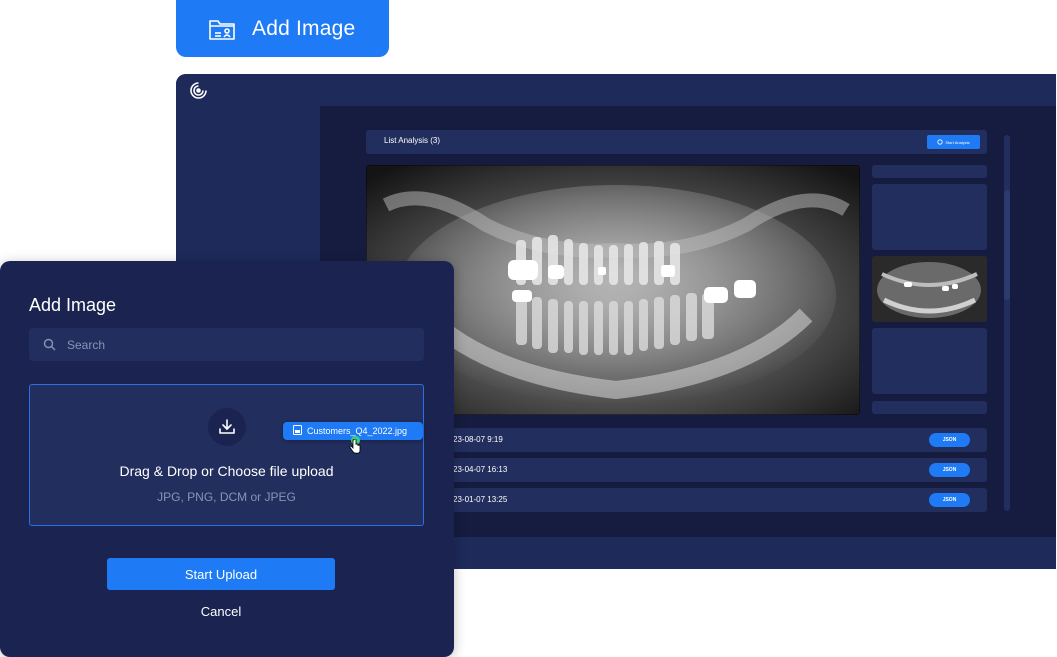 This screenshot has height=657, width=1057. Describe the element at coordinates (676, 142) in the screenshot. I see `analysis-list-header: List Analysis (3) Start Analysis` at that location.